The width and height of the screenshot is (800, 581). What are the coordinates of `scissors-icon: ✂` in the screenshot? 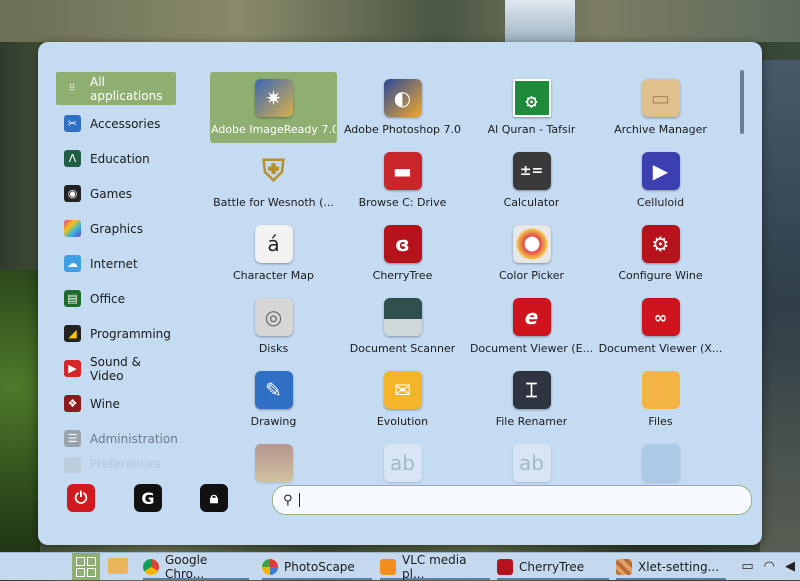 It's located at (72, 123).